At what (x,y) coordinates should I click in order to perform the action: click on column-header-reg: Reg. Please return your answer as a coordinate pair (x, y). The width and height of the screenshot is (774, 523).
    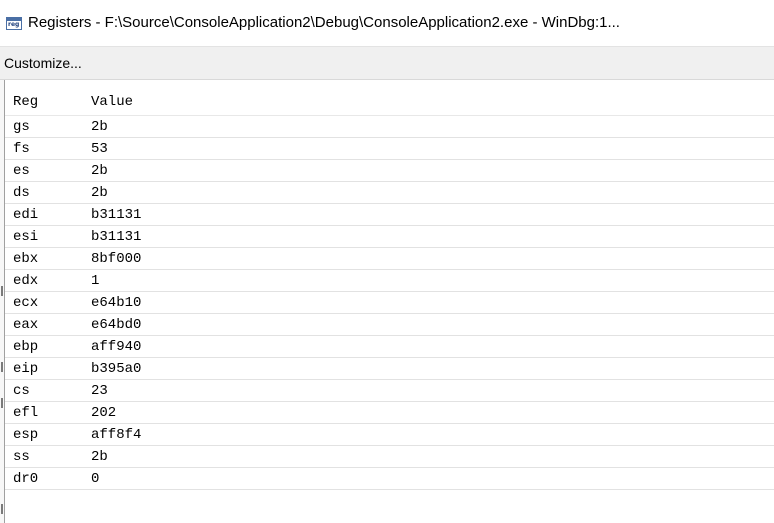
    Looking at the image, I should click on (25, 102).